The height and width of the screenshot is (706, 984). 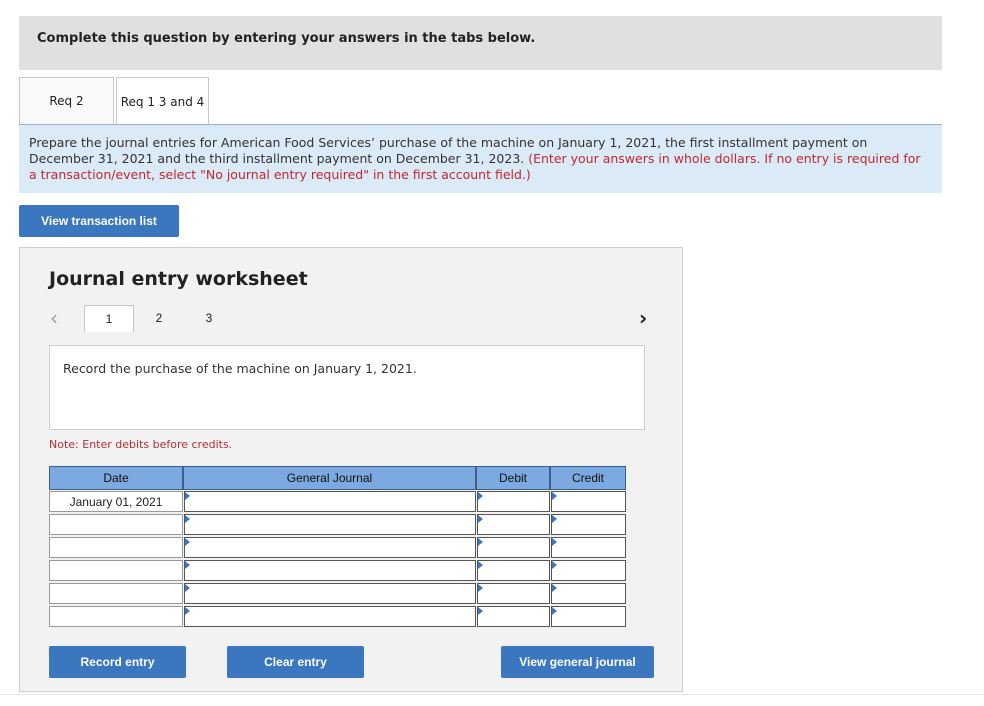 I want to click on tab-label: Req 1 3 and 4, so click(x=162, y=102).